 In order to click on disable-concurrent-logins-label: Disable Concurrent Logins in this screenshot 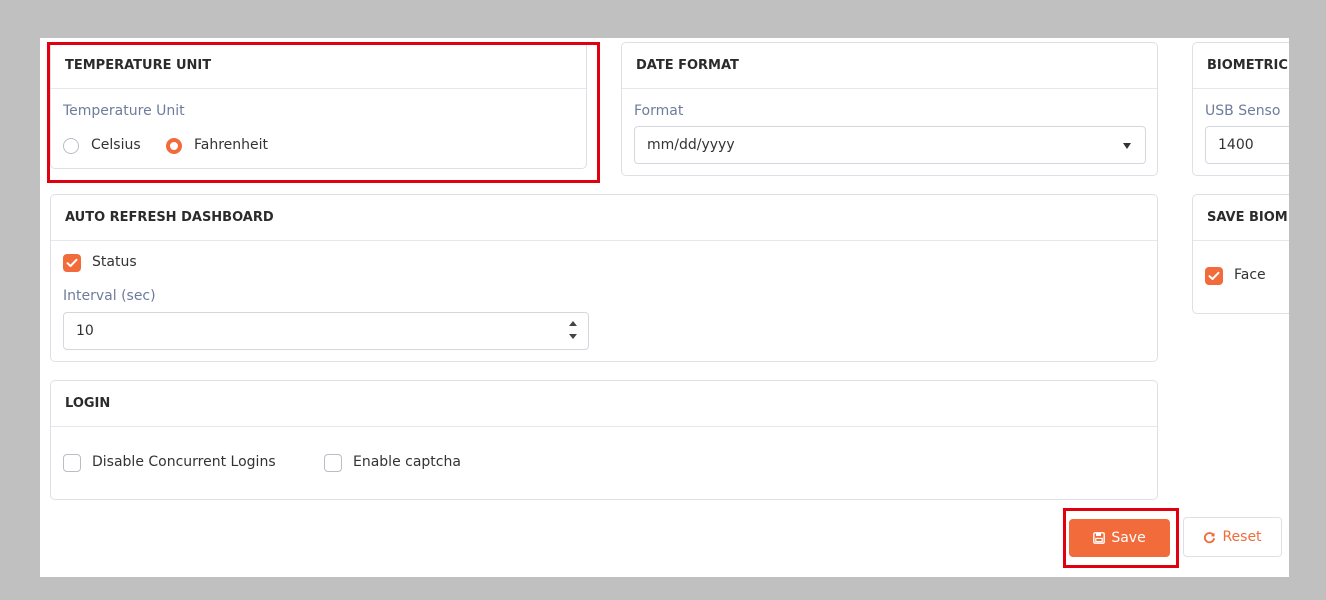, I will do `click(184, 462)`.